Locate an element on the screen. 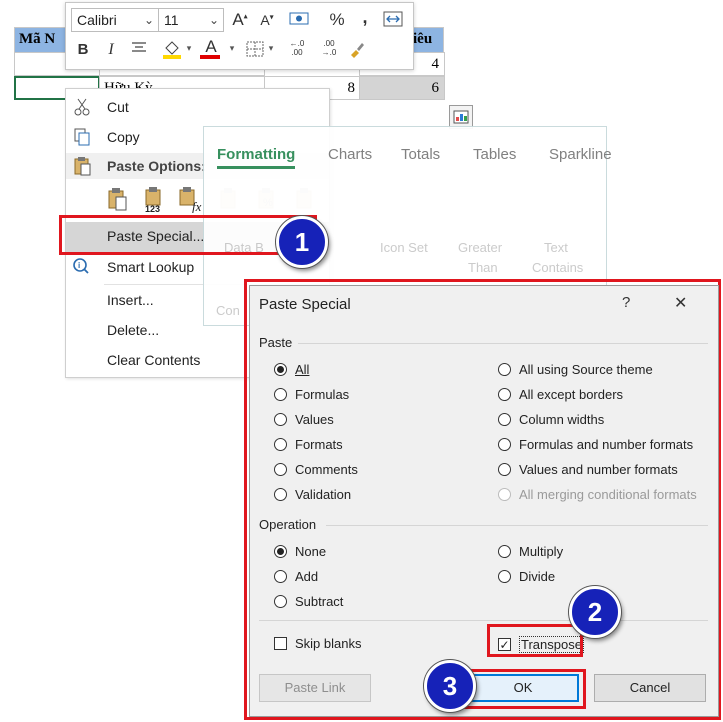 This screenshot has height=722, width=723. radio-all-merging-conditional-circle is located at coordinates (504, 494).